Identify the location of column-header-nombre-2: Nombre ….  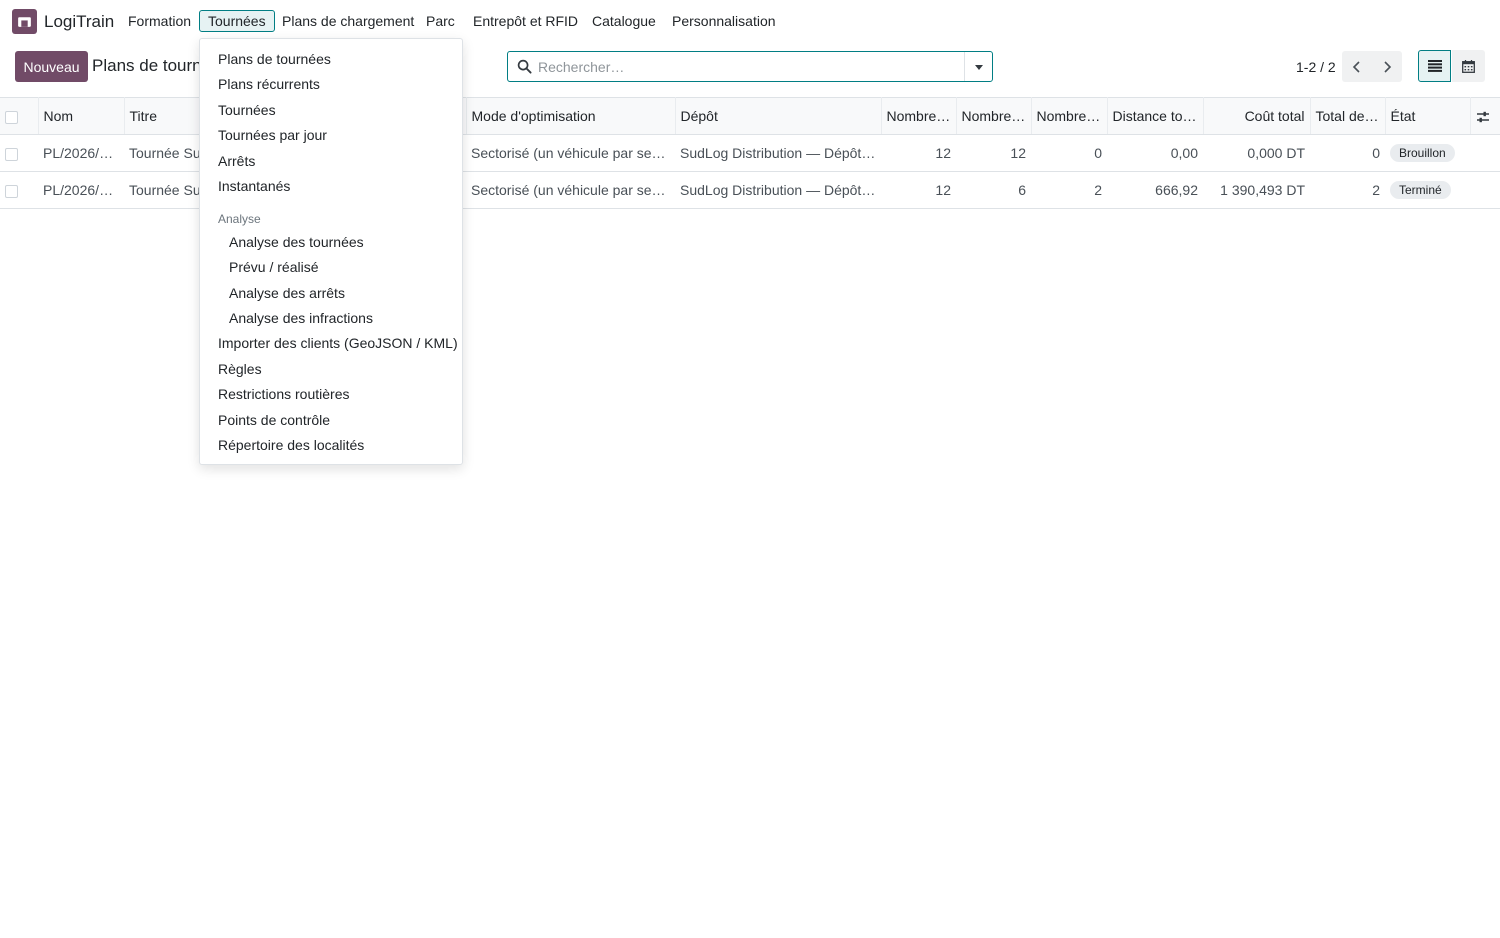
(993, 116).